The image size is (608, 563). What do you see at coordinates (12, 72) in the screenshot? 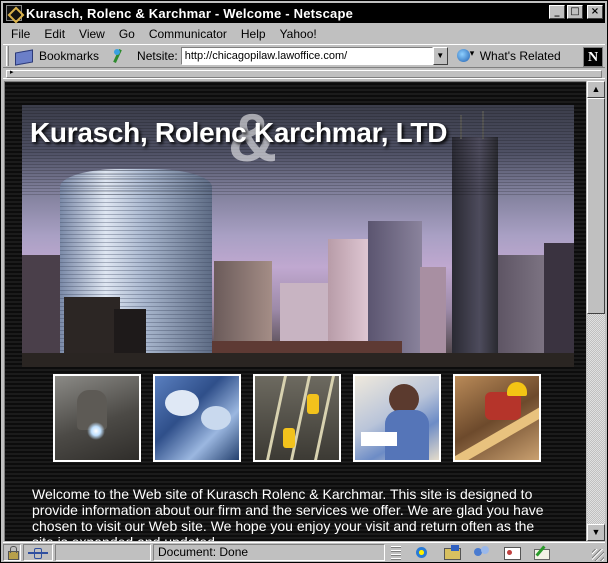
I see `expand-arrow-icon: ▸` at bounding box center [12, 72].